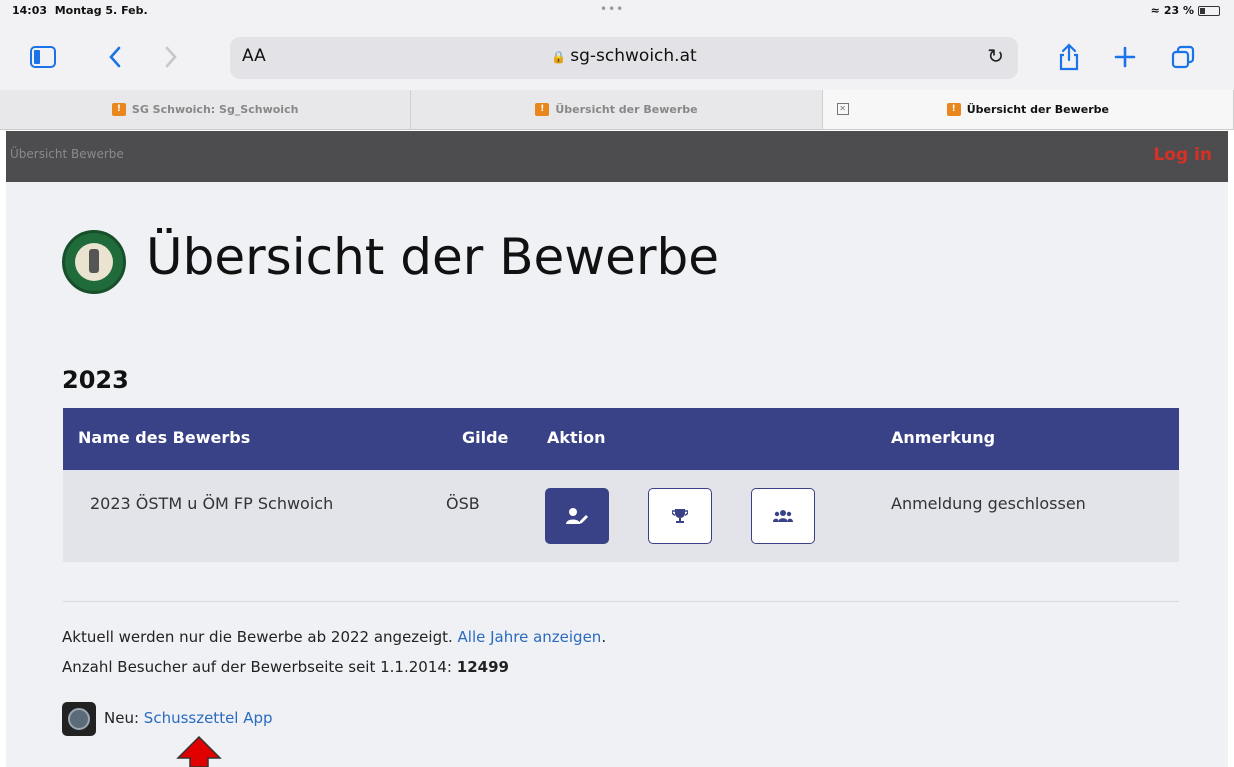  Describe the element at coordinates (1155, 10) in the screenshot. I see `wifi-icon: ≈` at that location.